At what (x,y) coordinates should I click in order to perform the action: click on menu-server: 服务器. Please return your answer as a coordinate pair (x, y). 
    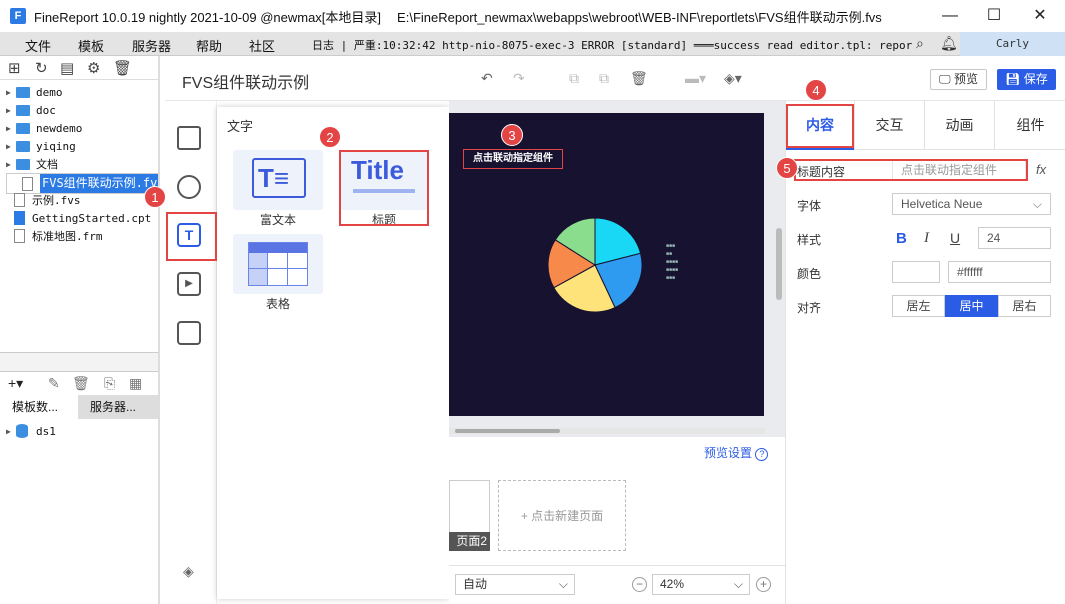
    Looking at the image, I should click on (151, 45).